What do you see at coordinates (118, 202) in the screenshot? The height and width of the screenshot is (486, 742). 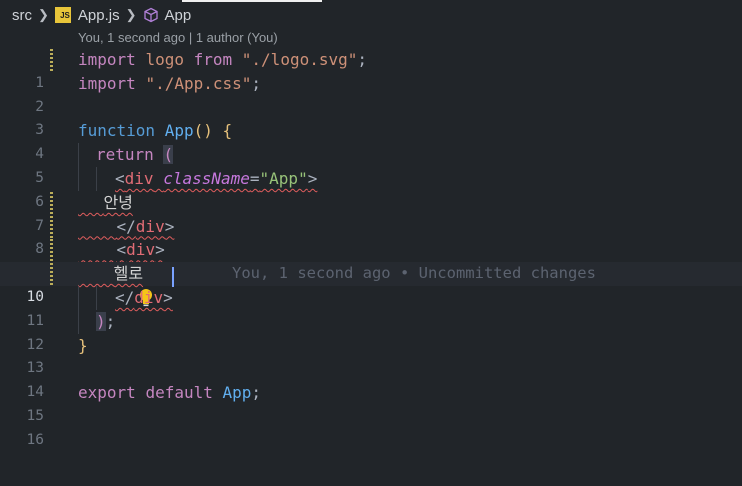 I see `jsx-text: 안녕` at bounding box center [118, 202].